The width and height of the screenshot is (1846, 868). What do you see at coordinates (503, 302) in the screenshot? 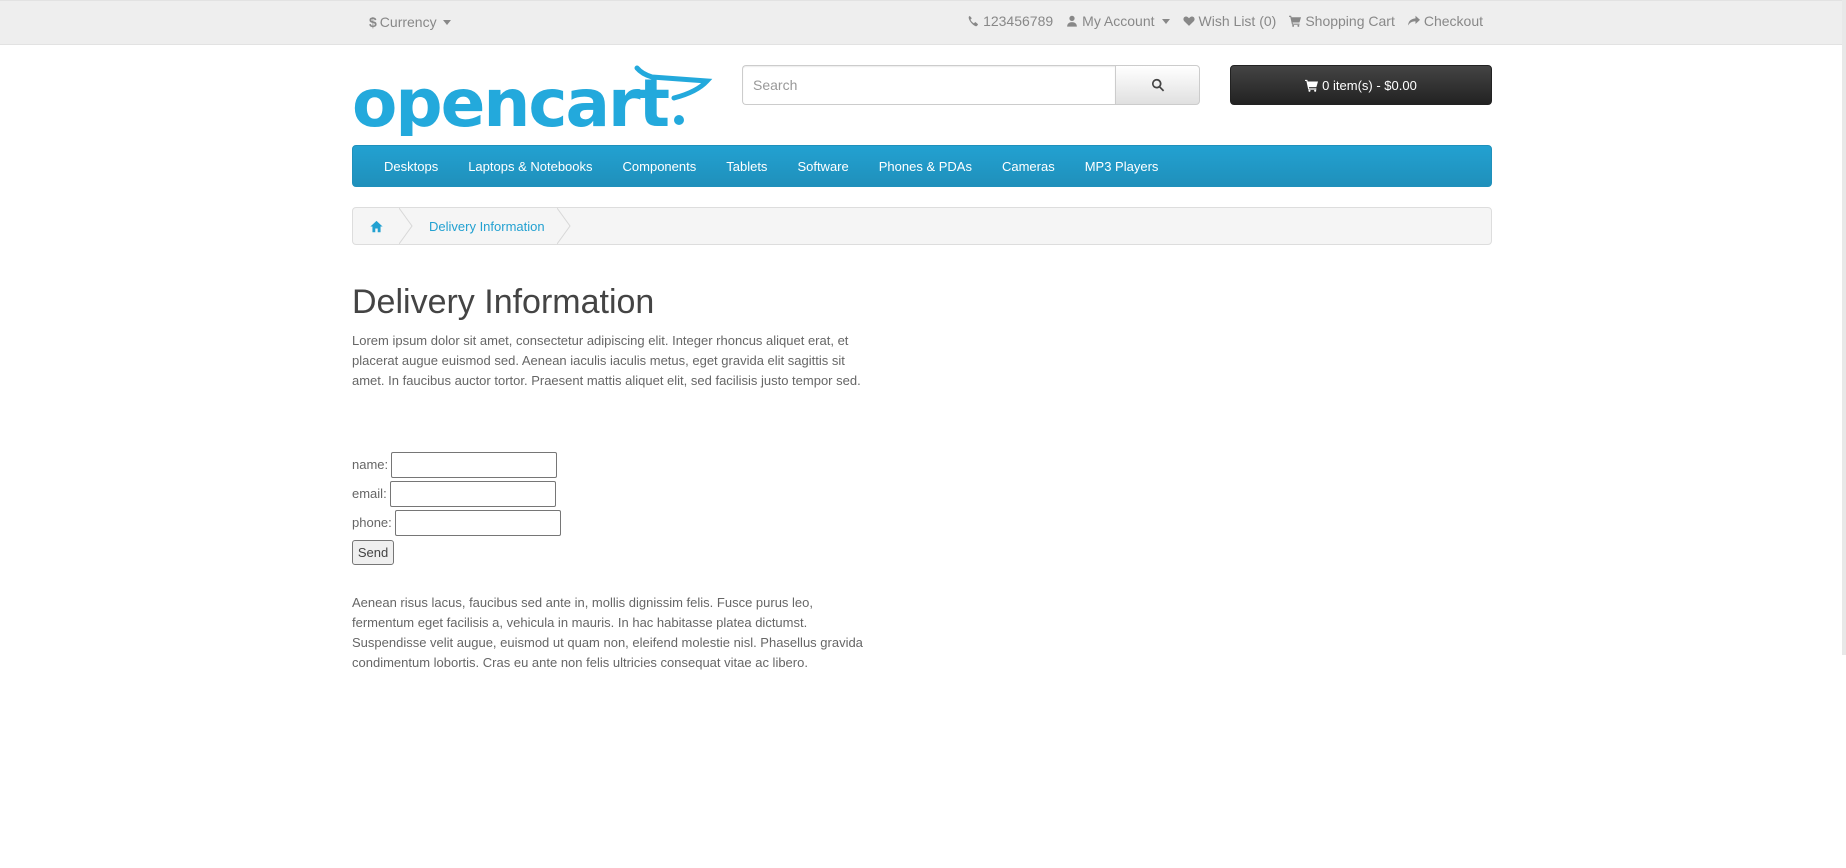
I see `page-title: Delivery Information` at bounding box center [503, 302].